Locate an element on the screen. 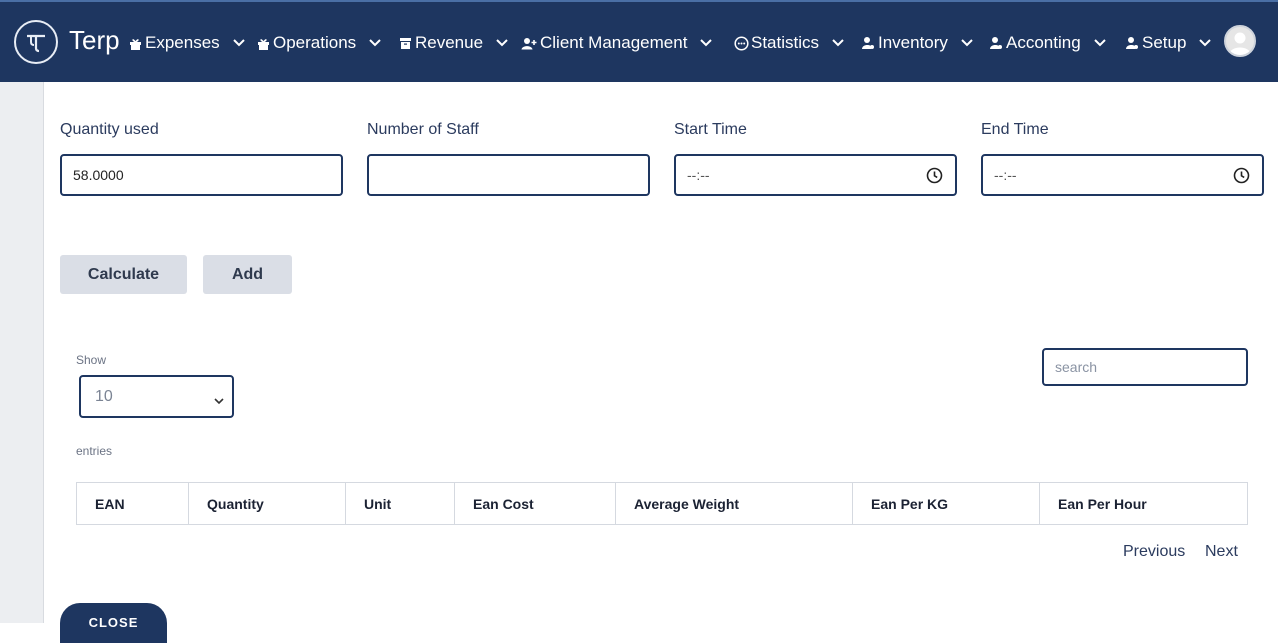 Image resolution: width=1278 pixels, height=643 pixels. archive-icon is located at coordinates (405, 43).